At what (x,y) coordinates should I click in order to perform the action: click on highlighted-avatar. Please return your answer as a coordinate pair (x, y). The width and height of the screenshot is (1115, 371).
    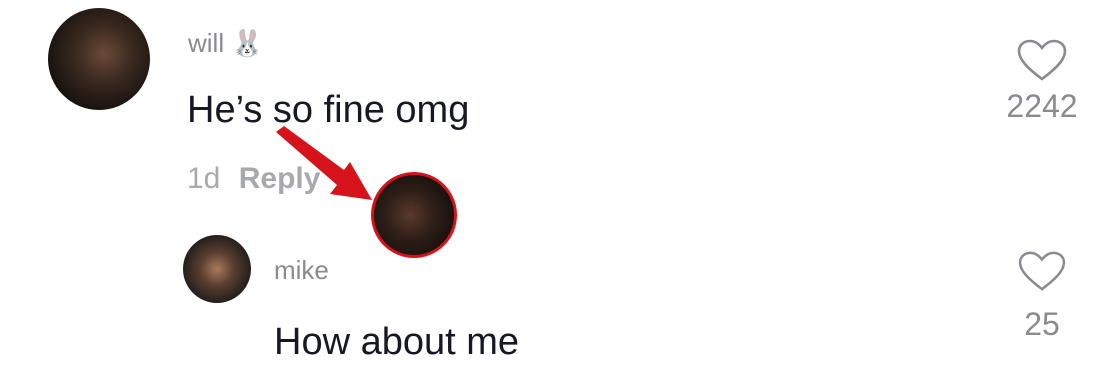
    Looking at the image, I should click on (414, 215).